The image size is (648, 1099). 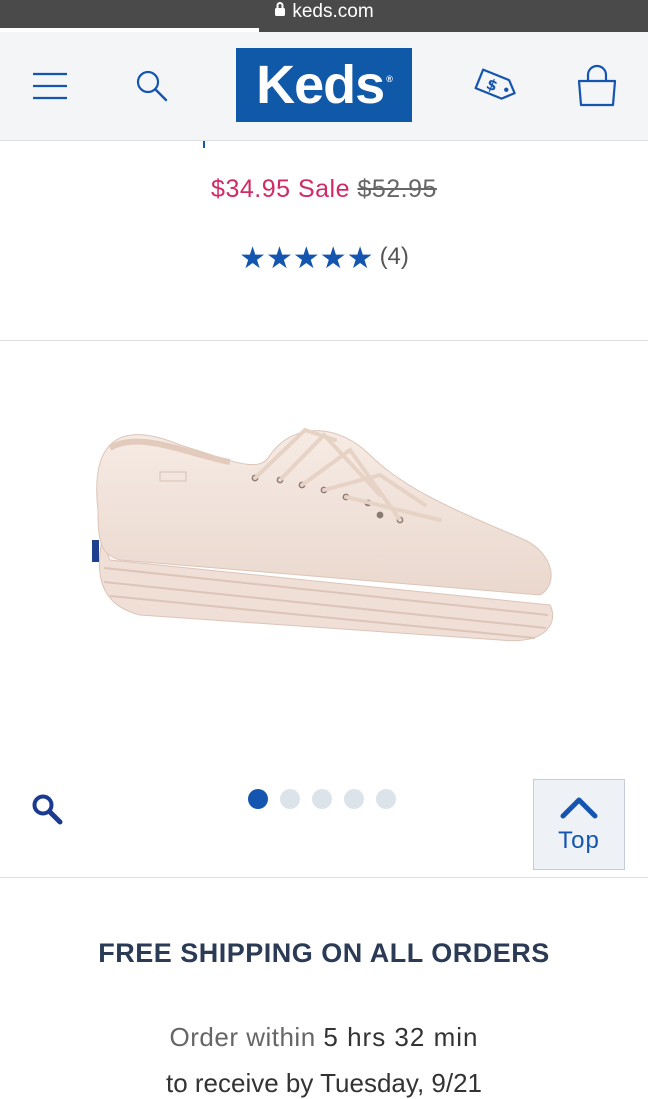 What do you see at coordinates (320, 85) in the screenshot?
I see `logo-text: Keds` at bounding box center [320, 85].